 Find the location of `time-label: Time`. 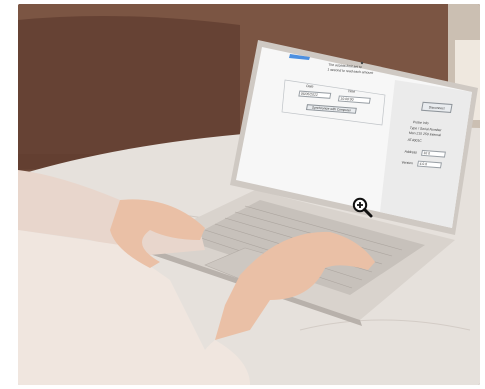

time-label: Time is located at coordinates (351, 91).